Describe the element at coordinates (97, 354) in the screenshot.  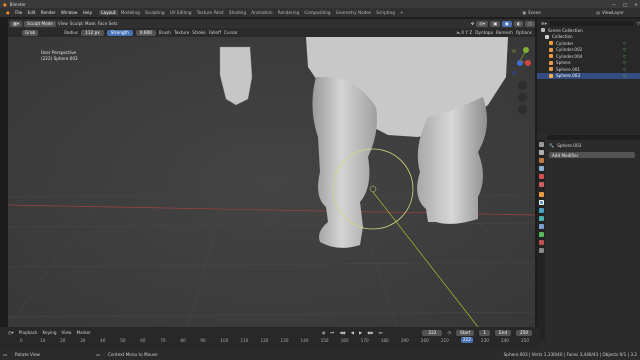
I see `mouse-right-icon: ▭` at that location.